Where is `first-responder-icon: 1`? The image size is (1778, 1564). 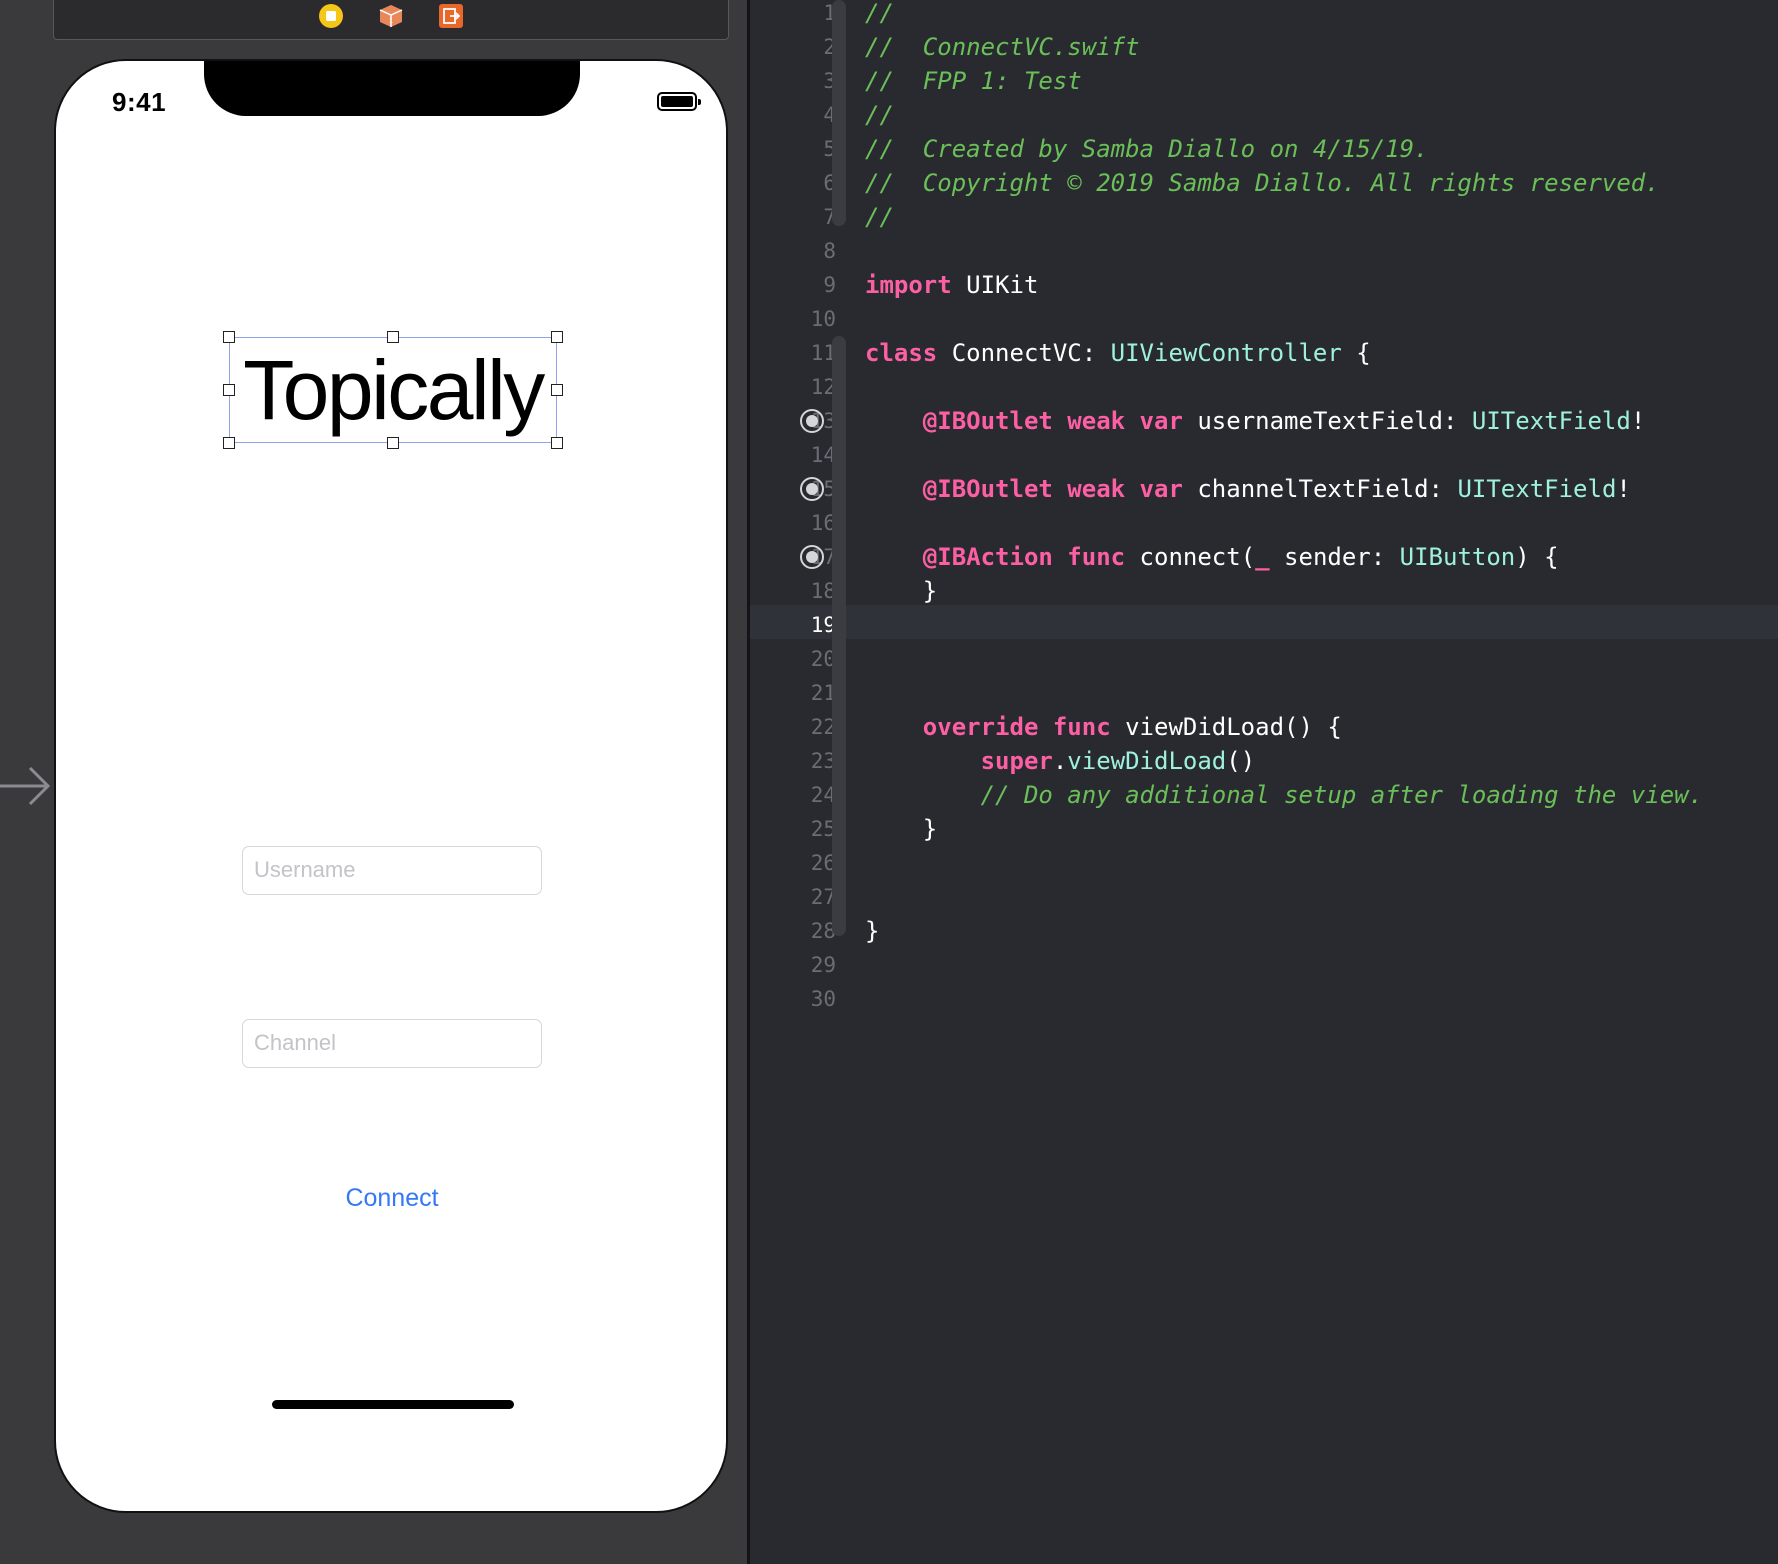
first-responder-icon: 1 is located at coordinates (391, 16).